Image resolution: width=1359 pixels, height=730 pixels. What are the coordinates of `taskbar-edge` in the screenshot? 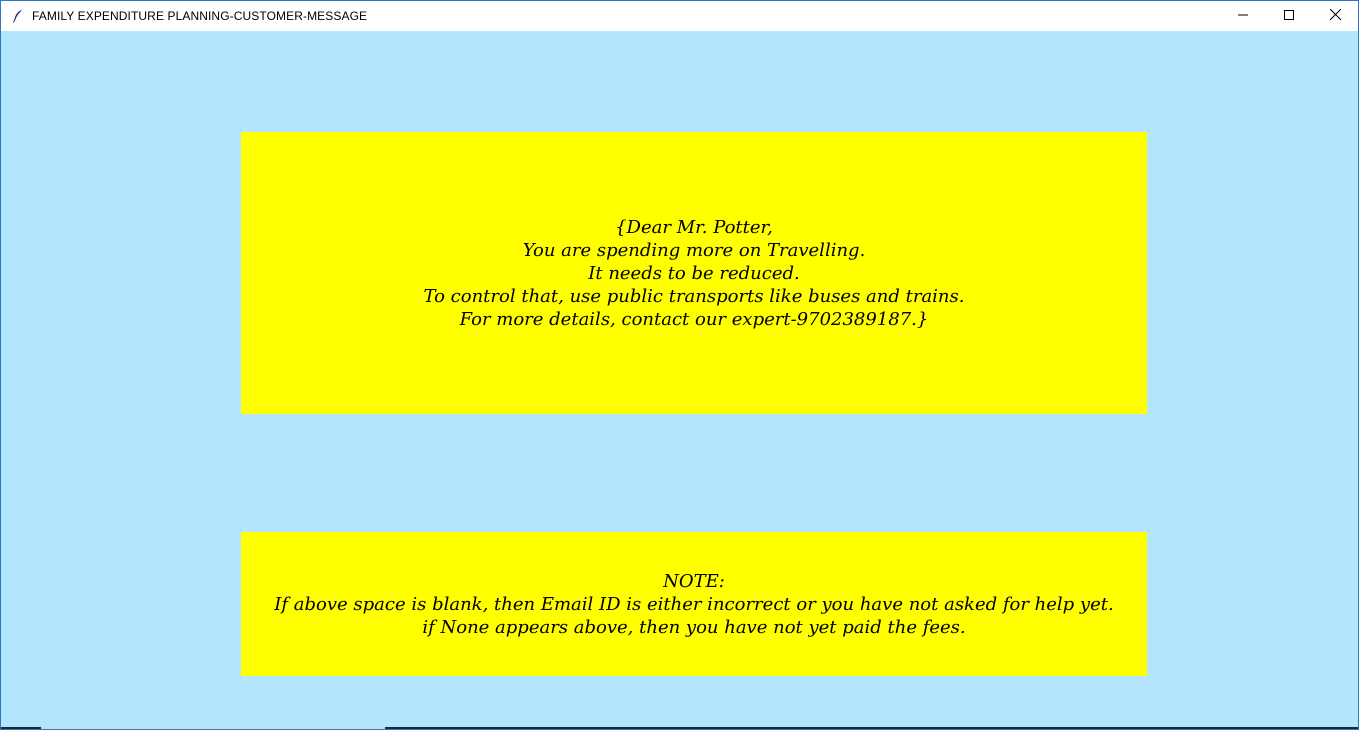 It's located at (679, 728).